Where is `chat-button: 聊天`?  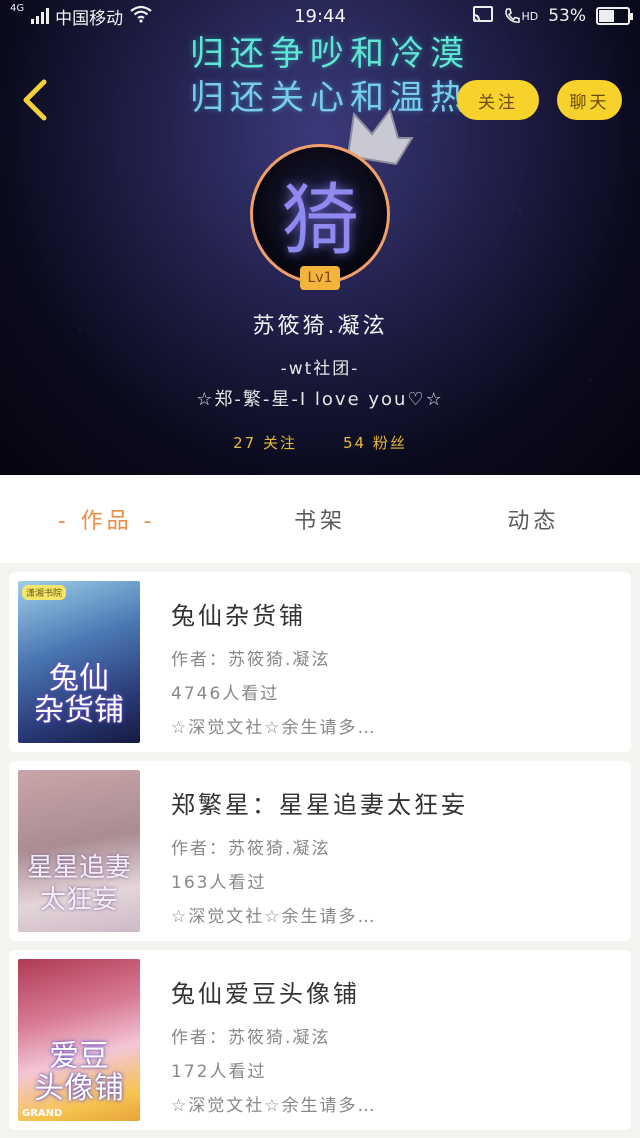 chat-button: 聊天 is located at coordinates (589, 100).